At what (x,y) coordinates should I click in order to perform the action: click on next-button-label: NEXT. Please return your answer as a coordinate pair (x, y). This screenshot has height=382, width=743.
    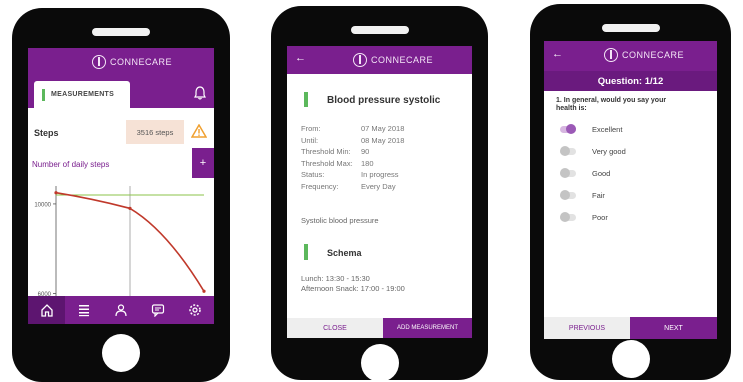
    Looking at the image, I should click on (673, 328).